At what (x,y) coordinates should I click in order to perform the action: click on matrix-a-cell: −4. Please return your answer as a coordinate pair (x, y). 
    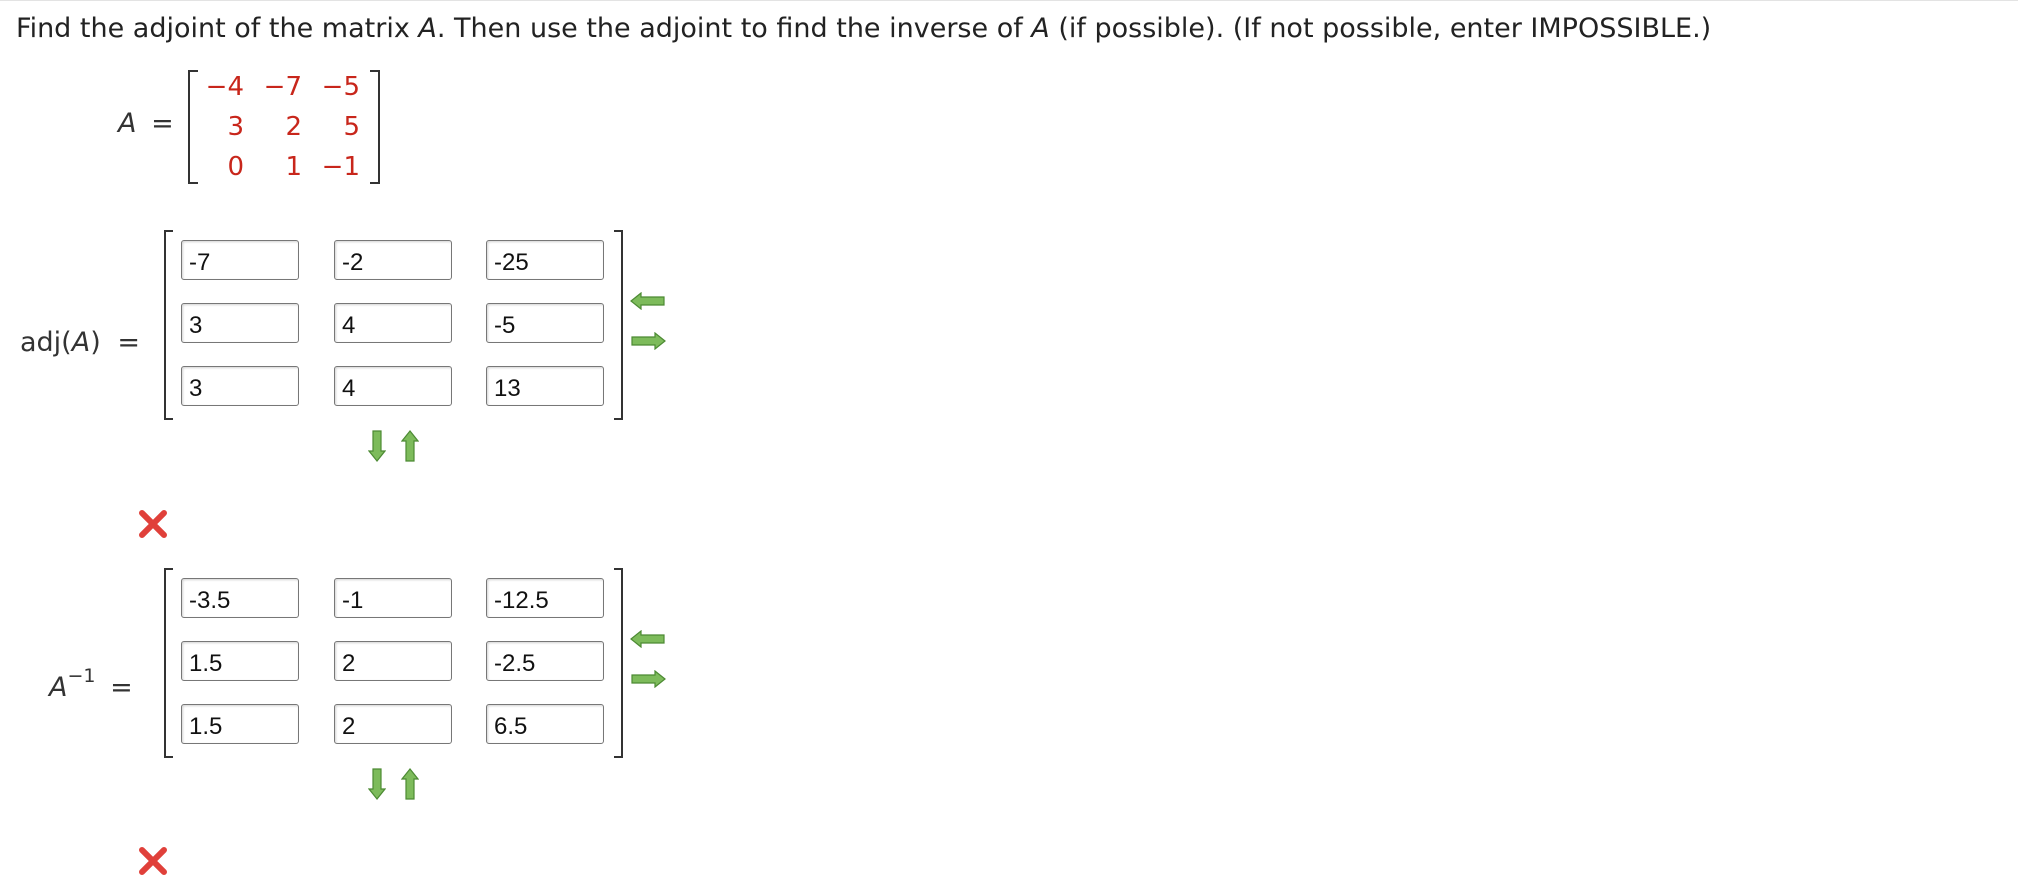
    Looking at the image, I should click on (224, 87).